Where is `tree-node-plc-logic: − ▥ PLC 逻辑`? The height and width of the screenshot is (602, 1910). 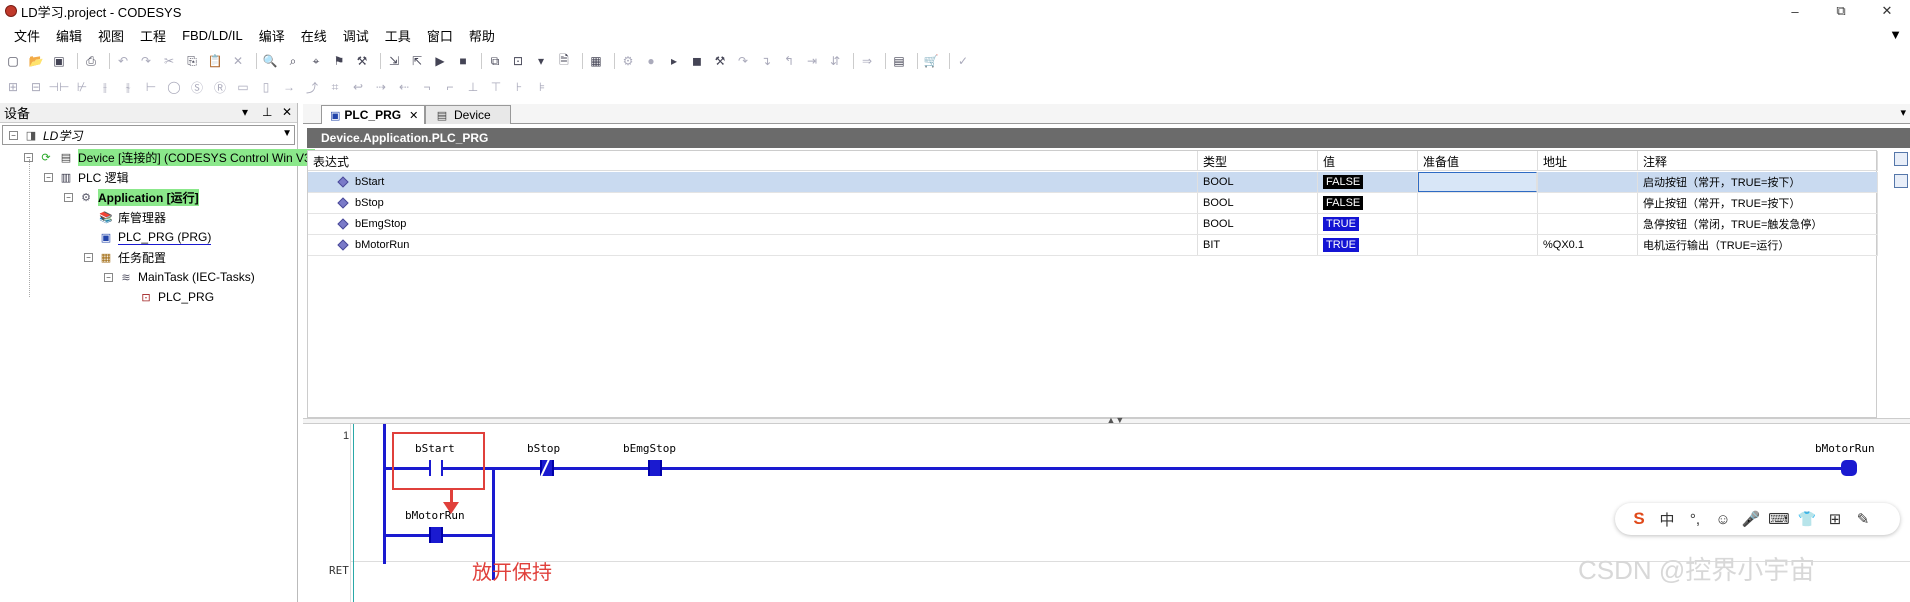
tree-node-plc-logic: − ▥ PLC 逻辑 is located at coordinates (86, 177).